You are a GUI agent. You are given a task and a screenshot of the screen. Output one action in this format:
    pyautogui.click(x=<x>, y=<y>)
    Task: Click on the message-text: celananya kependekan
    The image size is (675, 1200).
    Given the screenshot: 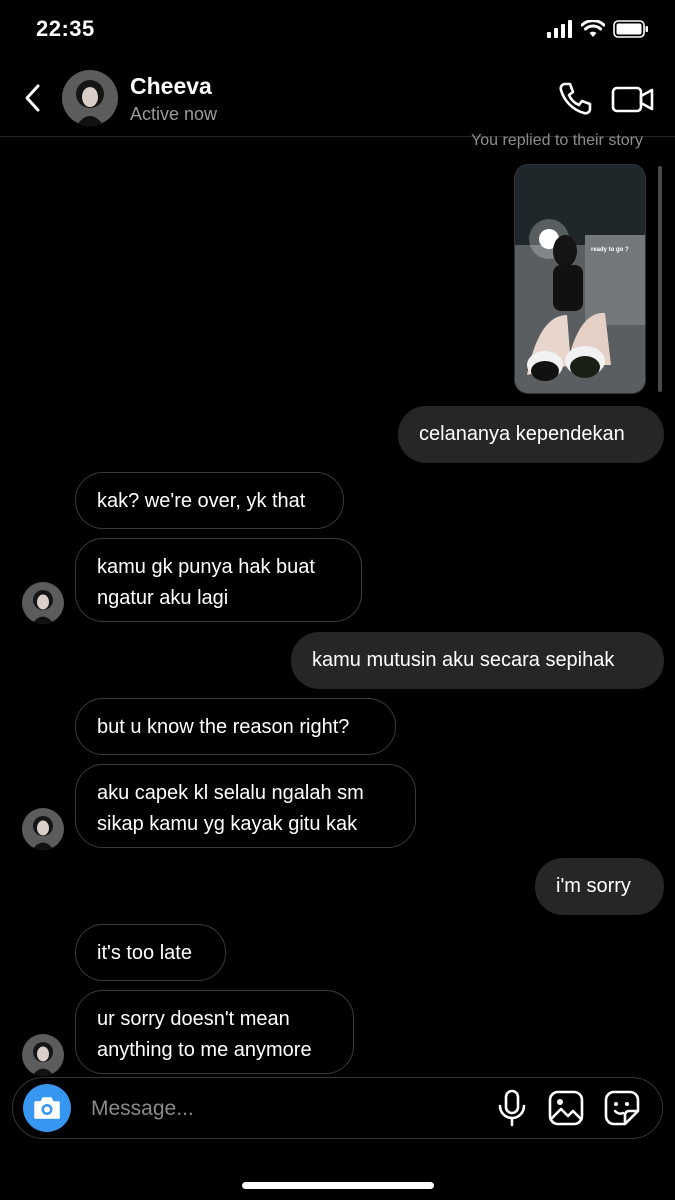 What is the action you would take?
    pyautogui.click(x=522, y=434)
    